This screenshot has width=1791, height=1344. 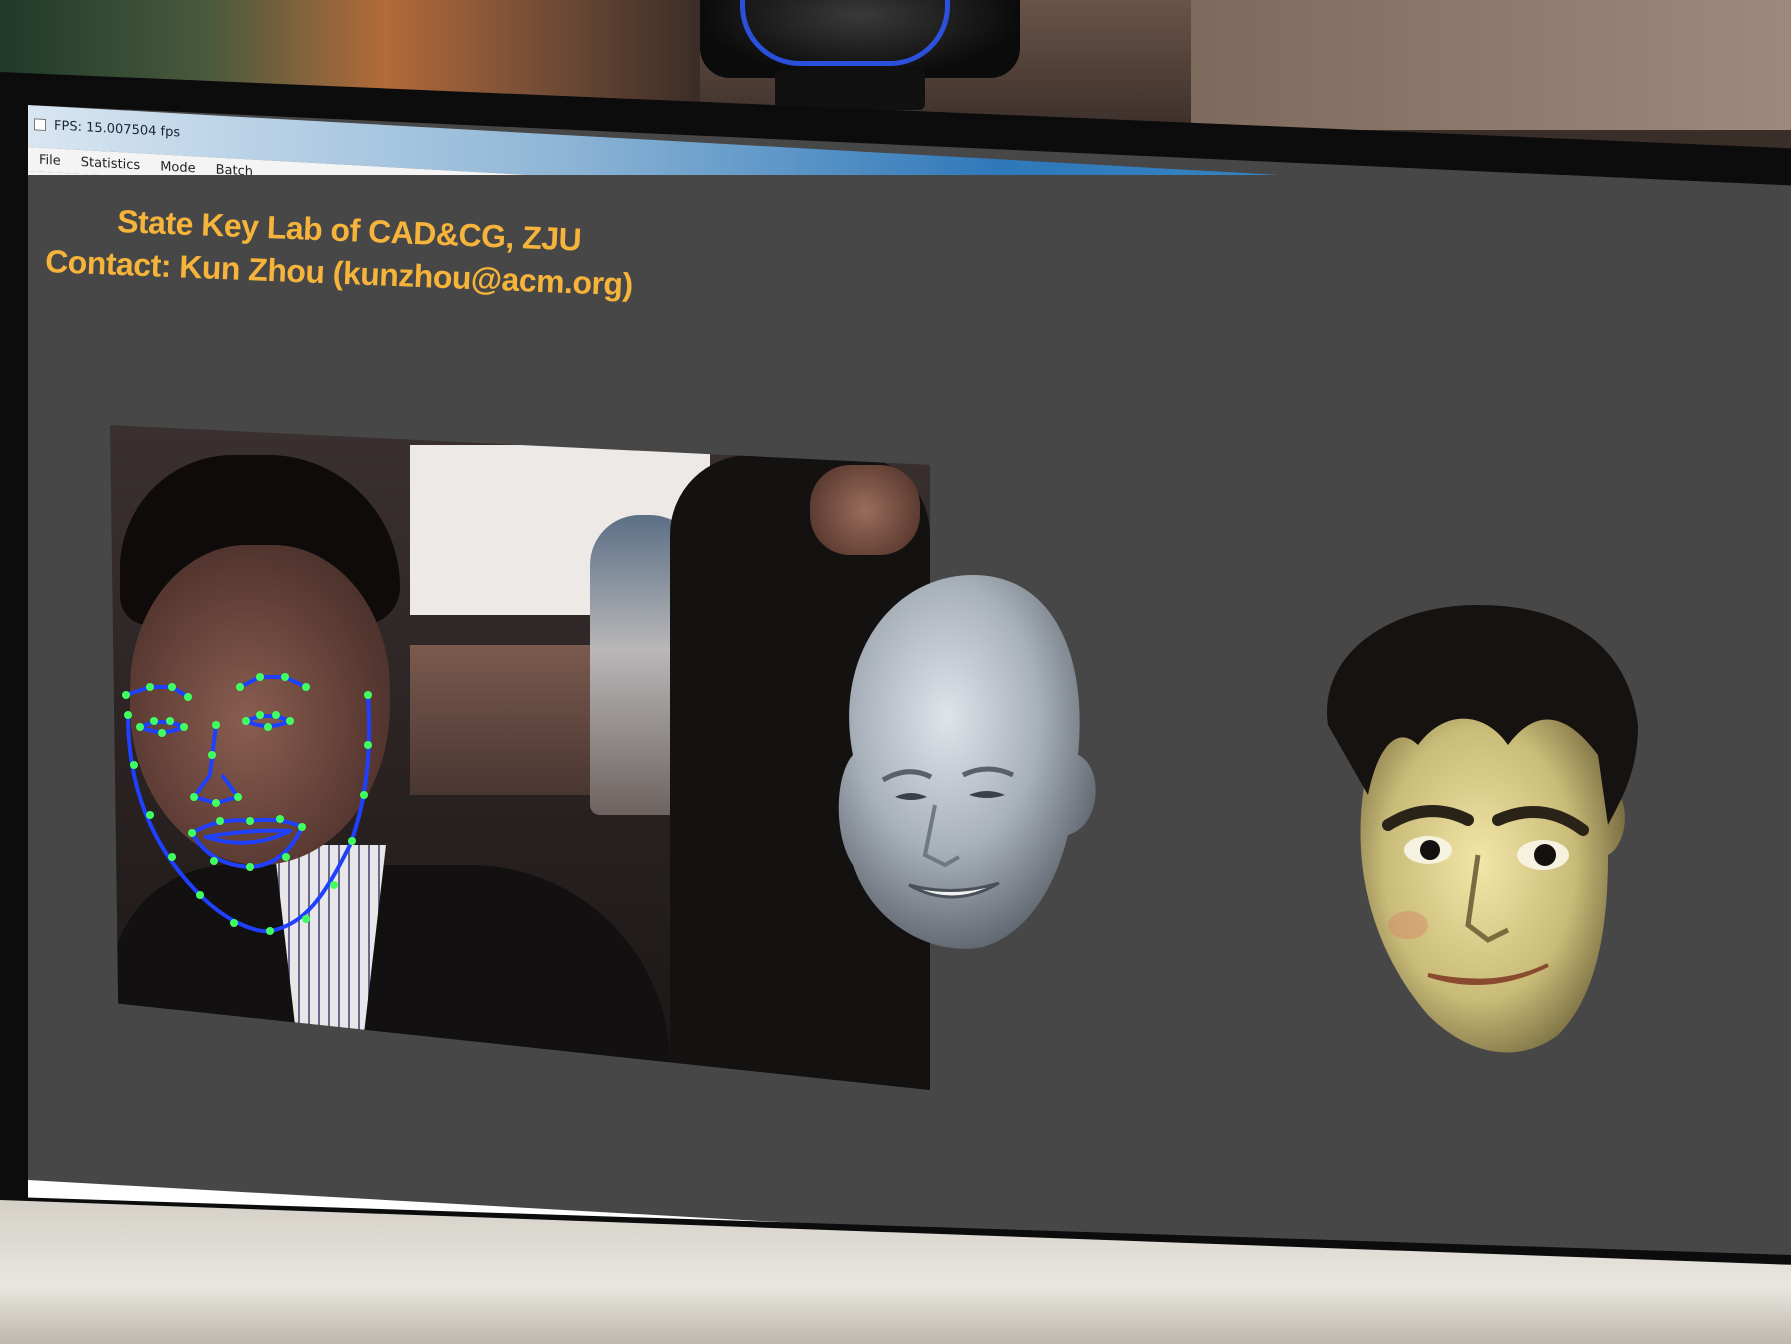 I want to click on window-title: FPS: 15.007504 fps, so click(x=117, y=129).